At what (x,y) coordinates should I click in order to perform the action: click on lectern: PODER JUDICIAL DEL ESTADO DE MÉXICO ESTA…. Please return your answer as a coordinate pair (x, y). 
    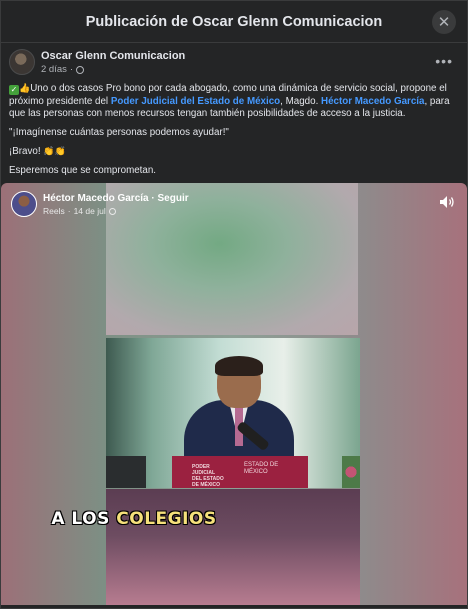
    Looking at the image, I should click on (240, 472).